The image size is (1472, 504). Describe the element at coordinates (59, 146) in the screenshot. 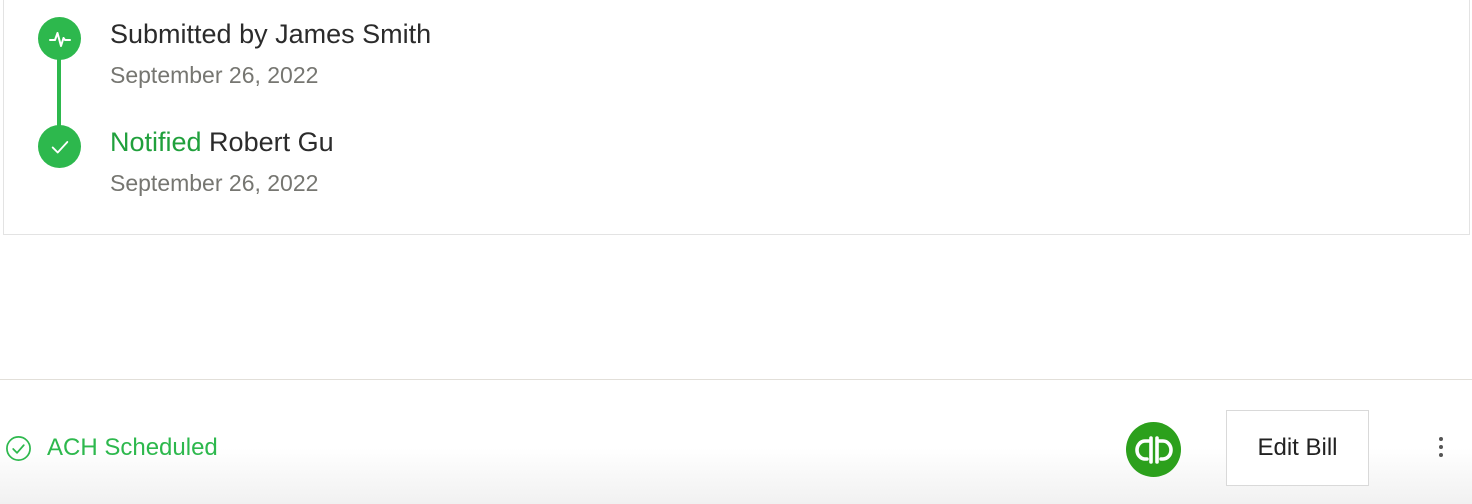

I see `checkmark-icon` at that location.